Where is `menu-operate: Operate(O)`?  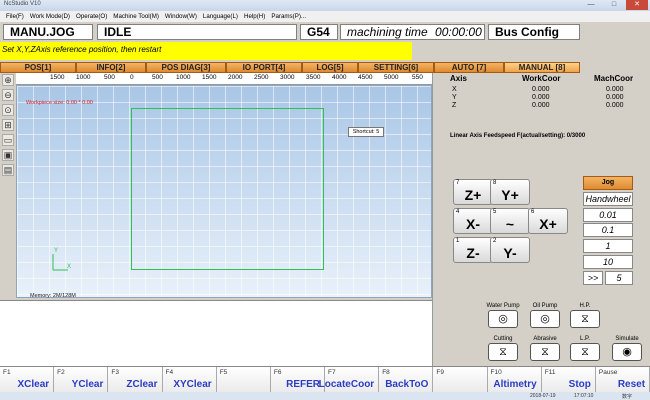
menu-operate: Operate(O) is located at coordinates (91, 16).